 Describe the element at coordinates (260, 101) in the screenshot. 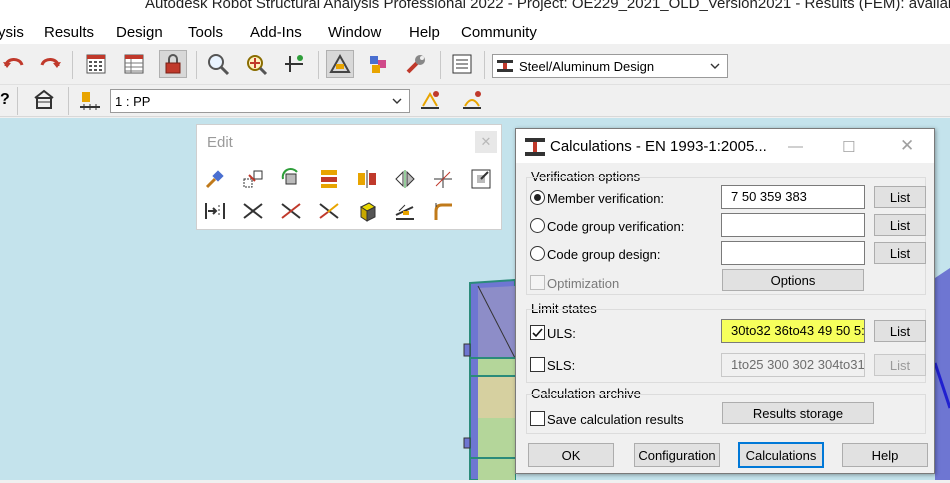

I see `load-case-selector: 1 : PP` at that location.